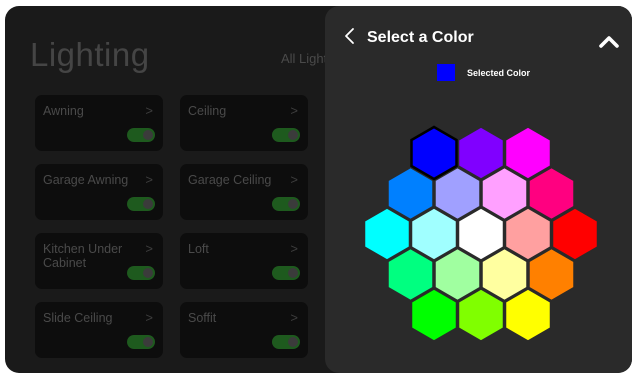 Image resolution: width=636 pixels, height=377 pixels. What do you see at coordinates (207, 111) in the screenshot?
I see `light-card-label: Ceiling` at bounding box center [207, 111].